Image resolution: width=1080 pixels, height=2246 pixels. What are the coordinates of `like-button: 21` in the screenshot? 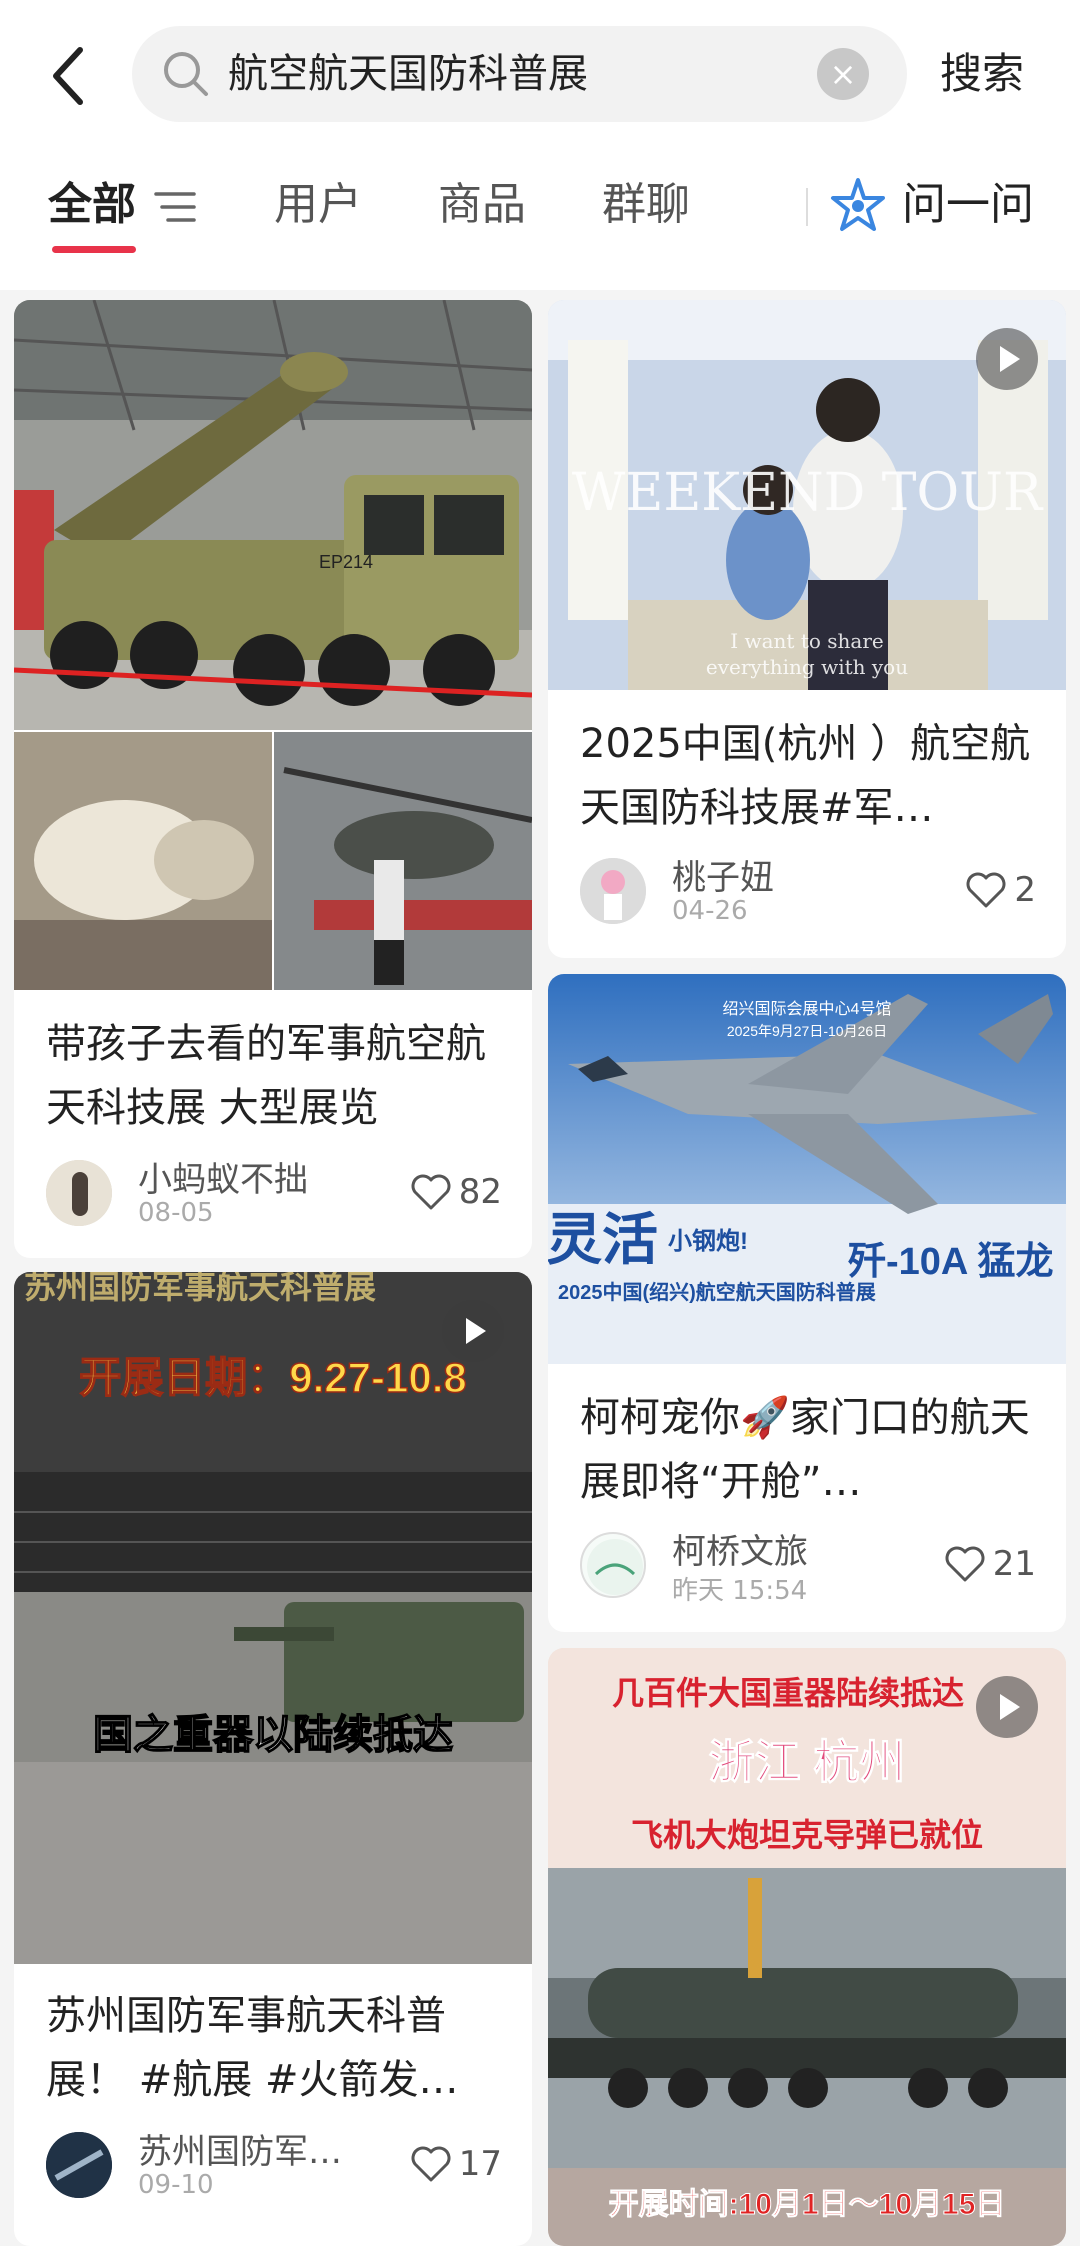 It's located at (990, 1564).